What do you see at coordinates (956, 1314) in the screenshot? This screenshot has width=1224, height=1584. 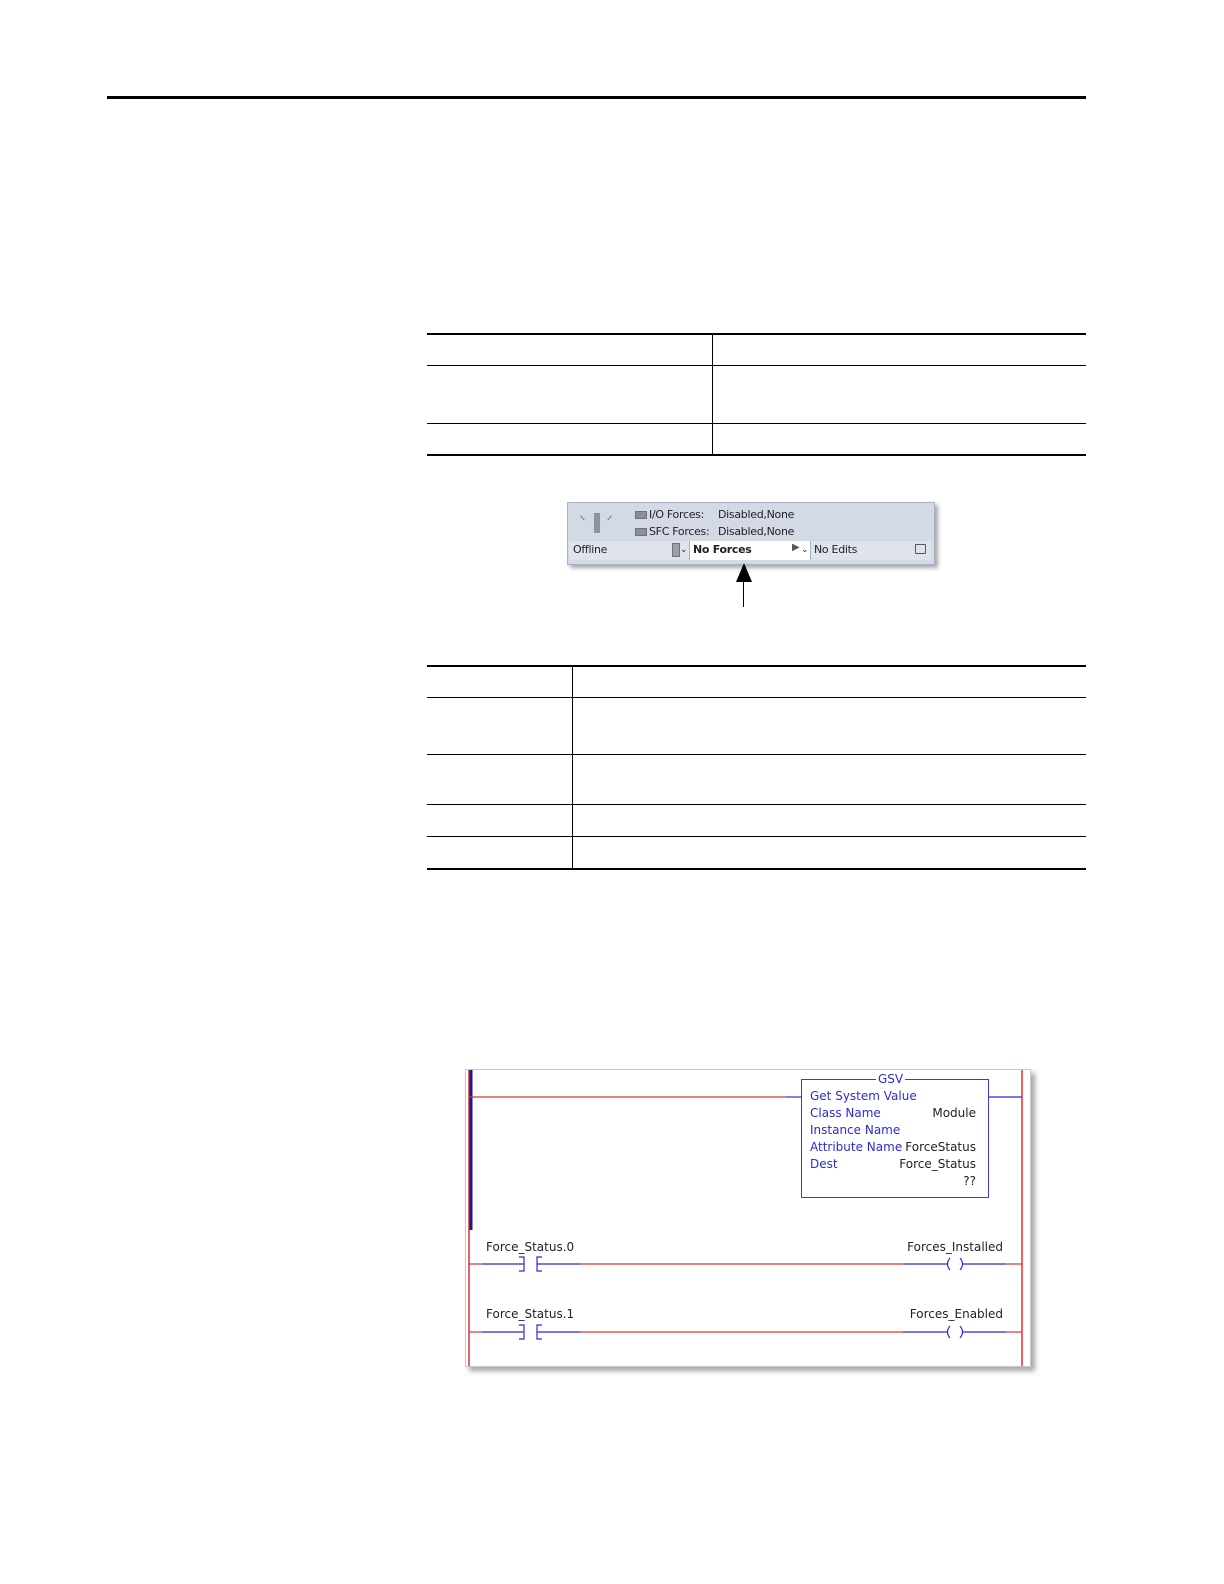 I see `coil-1-tag: Forces_Enabled` at bounding box center [956, 1314].